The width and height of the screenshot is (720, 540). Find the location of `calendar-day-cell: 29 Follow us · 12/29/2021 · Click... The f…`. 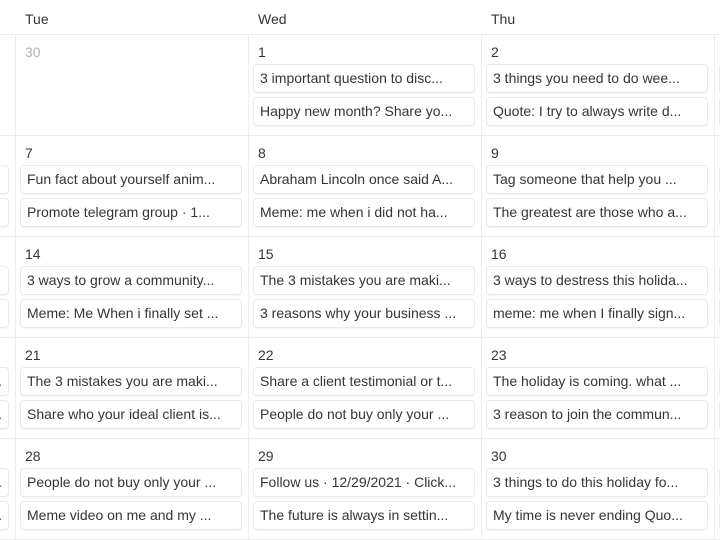

calendar-day-cell: 29 Follow us · 12/29/2021 · Click... The f… is located at coordinates (365, 489).